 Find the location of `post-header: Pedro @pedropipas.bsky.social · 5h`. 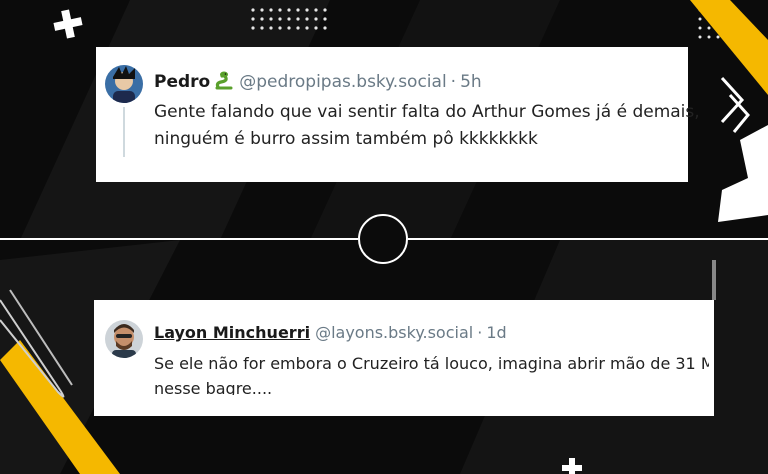

post-header: Pedro @pedropipas.bsky.social · 5h is located at coordinates (318, 82).